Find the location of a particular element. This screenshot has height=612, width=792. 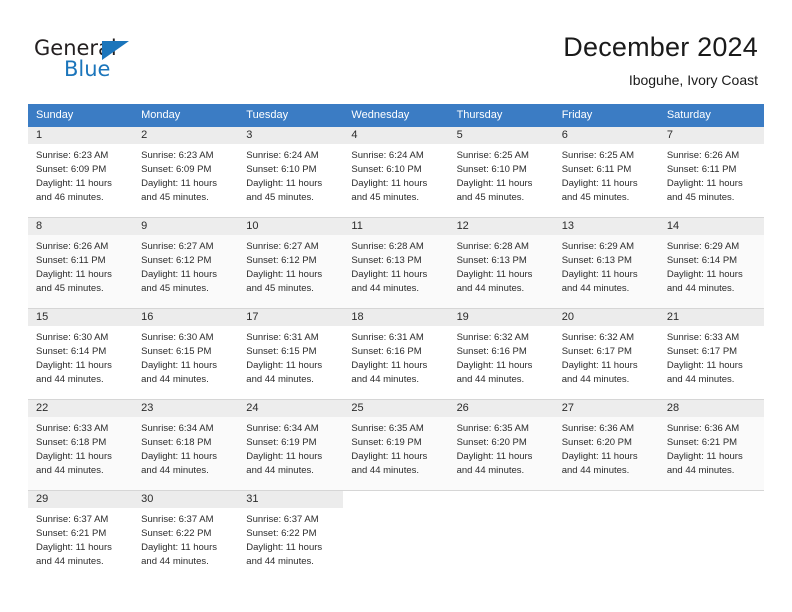

day-number: 24 is located at coordinates (291, 408).